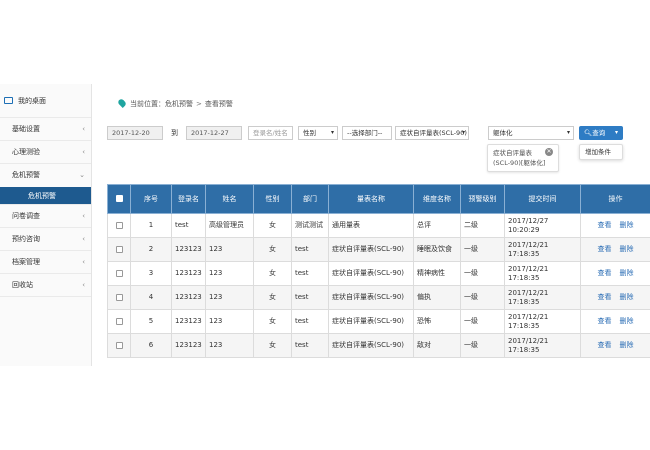  What do you see at coordinates (22, 285) in the screenshot?
I see `sidebar-item-label: 回收站` at bounding box center [22, 285].